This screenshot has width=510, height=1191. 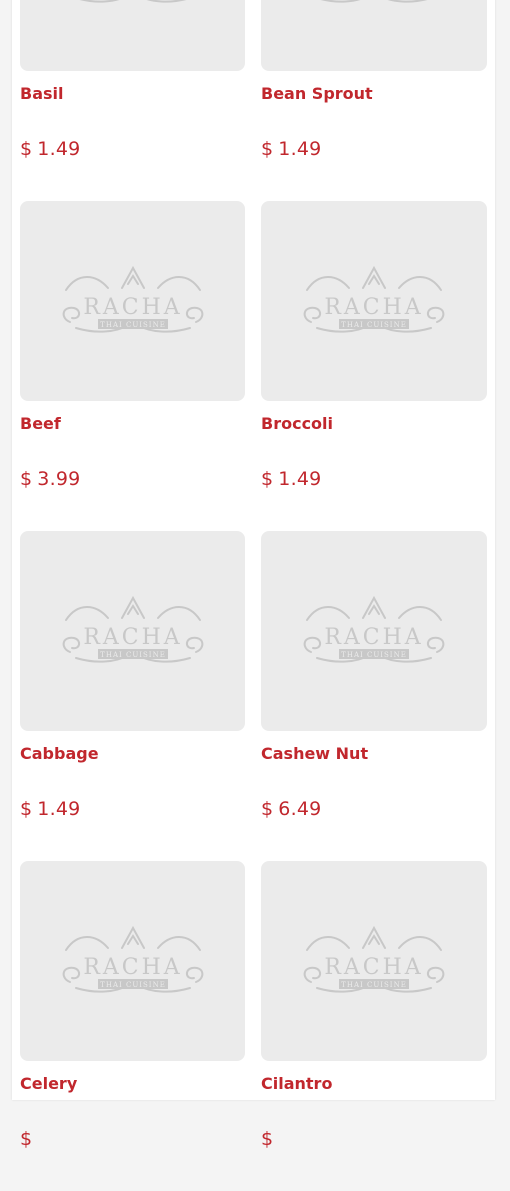 I want to click on item-name: Bean Sprout, so click(x=317, y=93).